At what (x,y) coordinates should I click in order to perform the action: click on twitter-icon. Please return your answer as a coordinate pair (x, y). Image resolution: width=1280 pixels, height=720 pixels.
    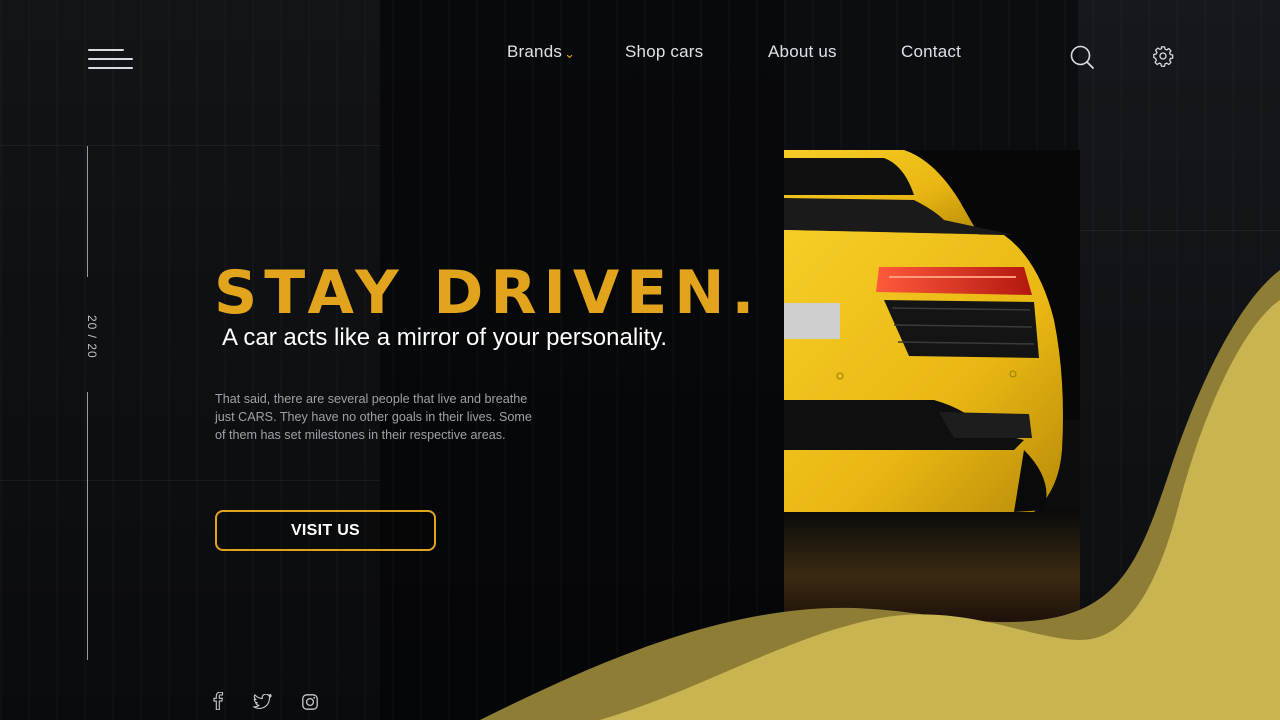
    Looking at the image, I should click on (262, 704).